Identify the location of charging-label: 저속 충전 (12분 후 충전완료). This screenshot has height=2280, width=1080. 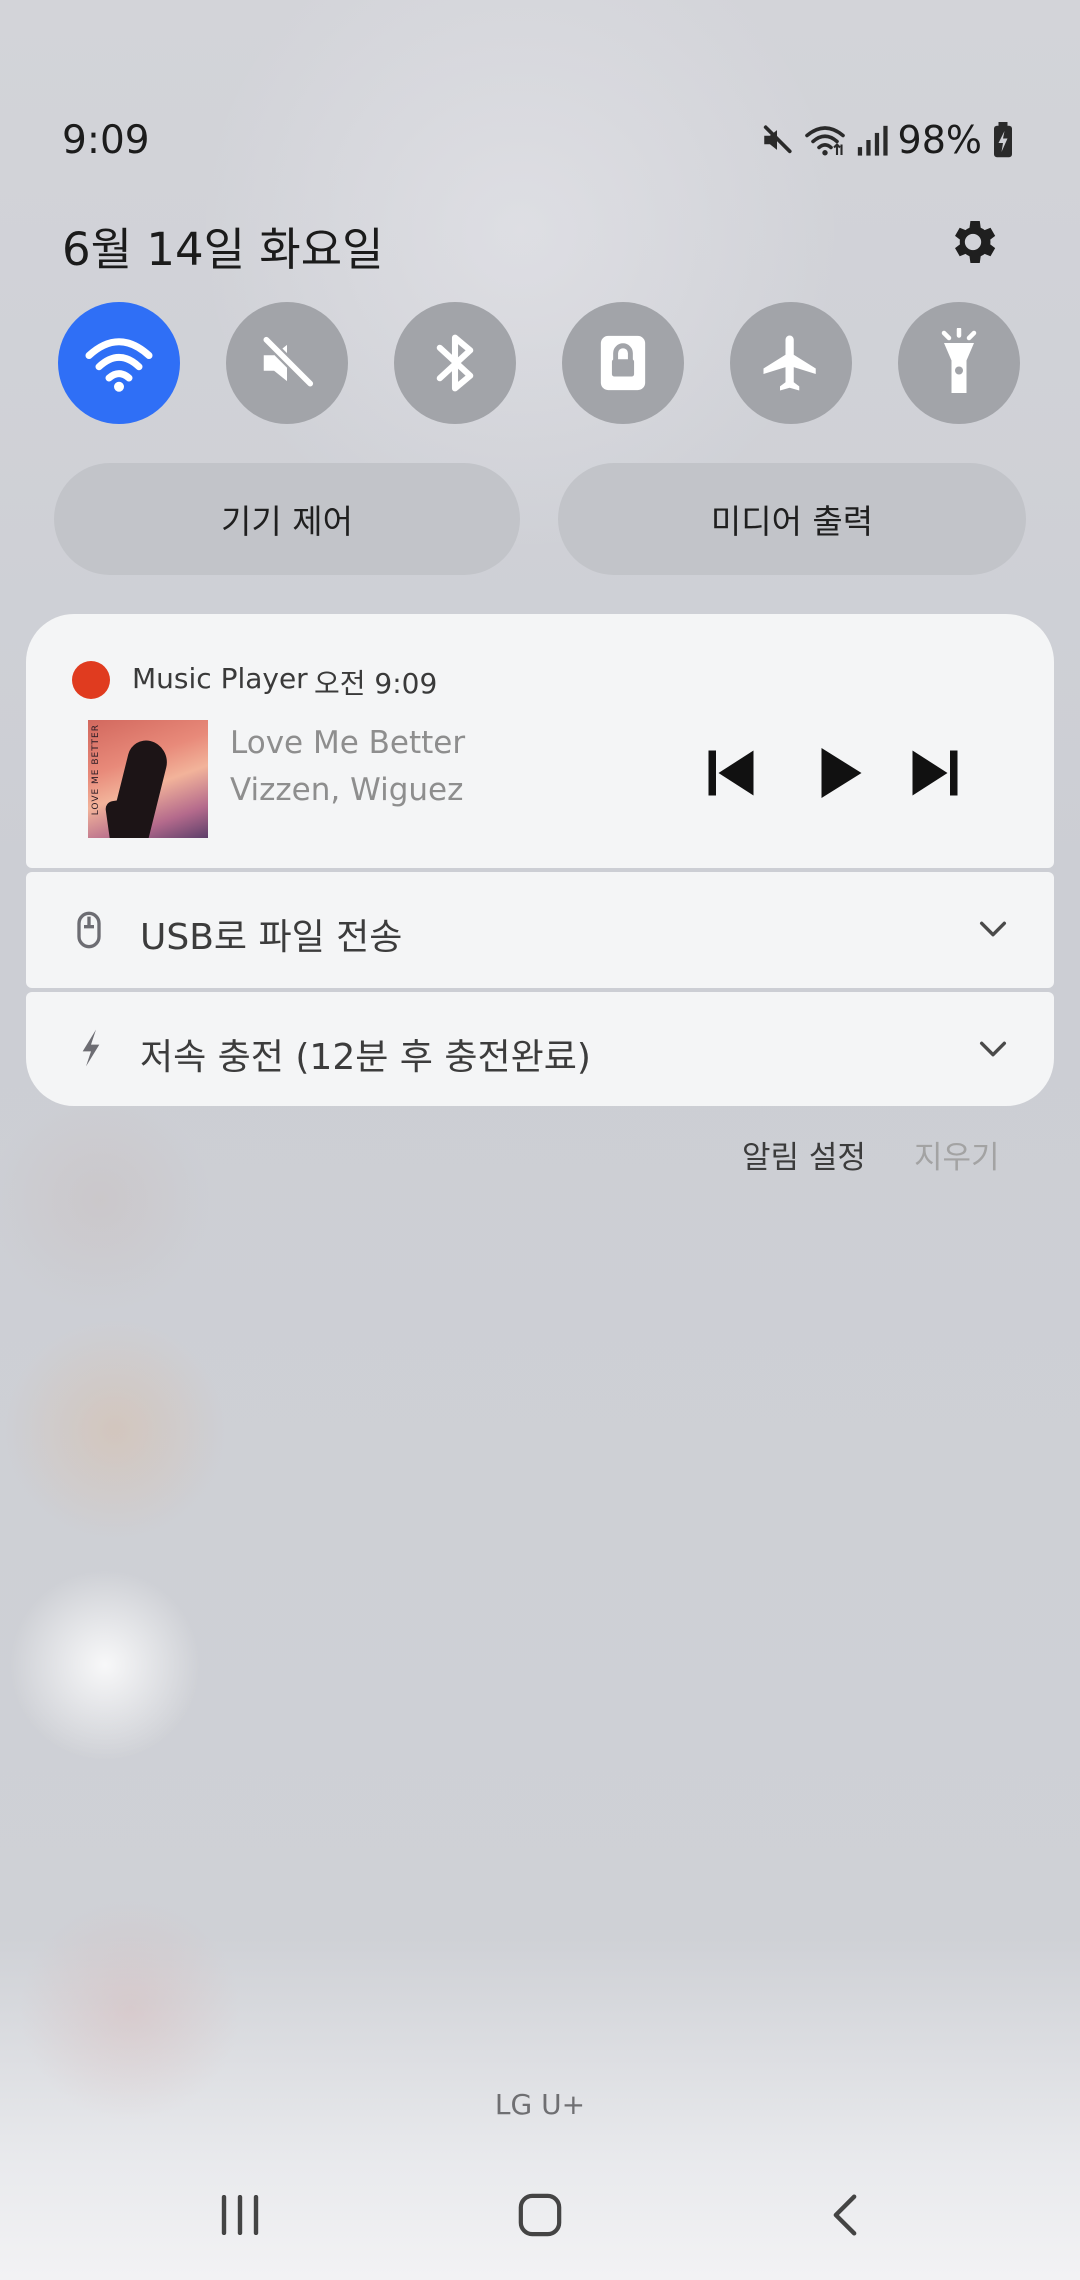
(365, 1057).